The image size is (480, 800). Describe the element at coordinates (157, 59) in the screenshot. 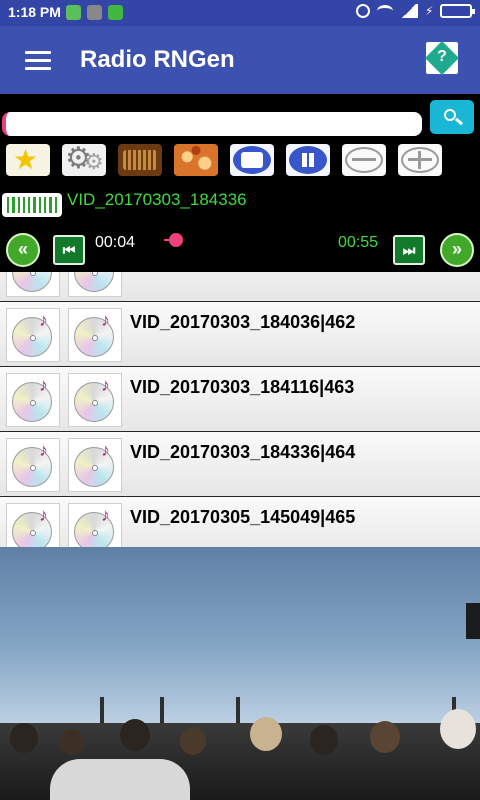

I see `app-title: Radio RNGen` at that location.